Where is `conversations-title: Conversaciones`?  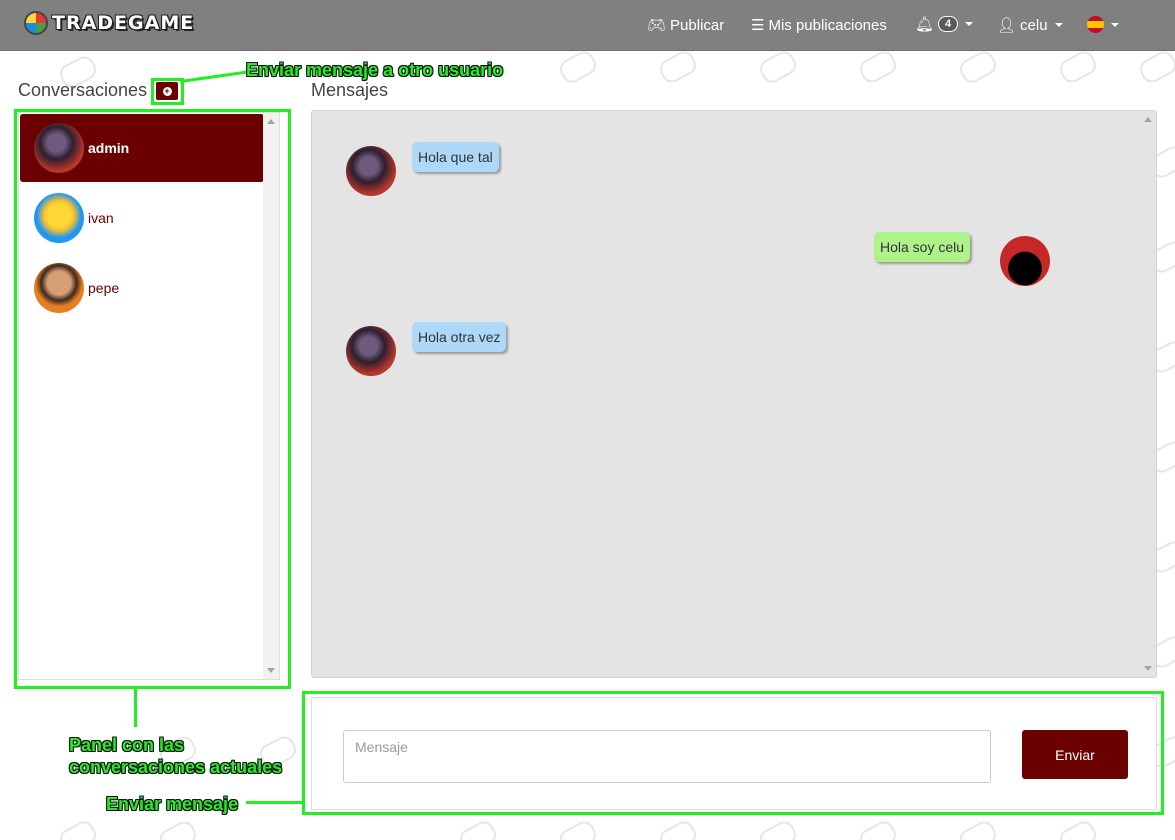 conversations-title: Conversaciones is located at coordinates (83, 90).